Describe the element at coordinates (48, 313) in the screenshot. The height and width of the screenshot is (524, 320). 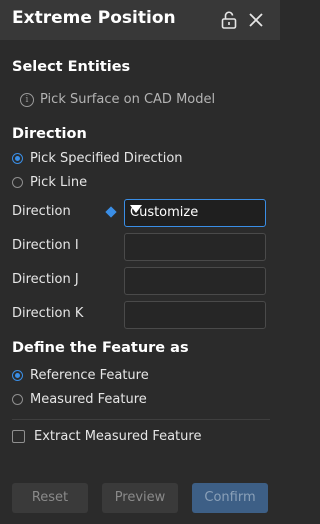
I see `direction-k-label: Direction K` at that location.